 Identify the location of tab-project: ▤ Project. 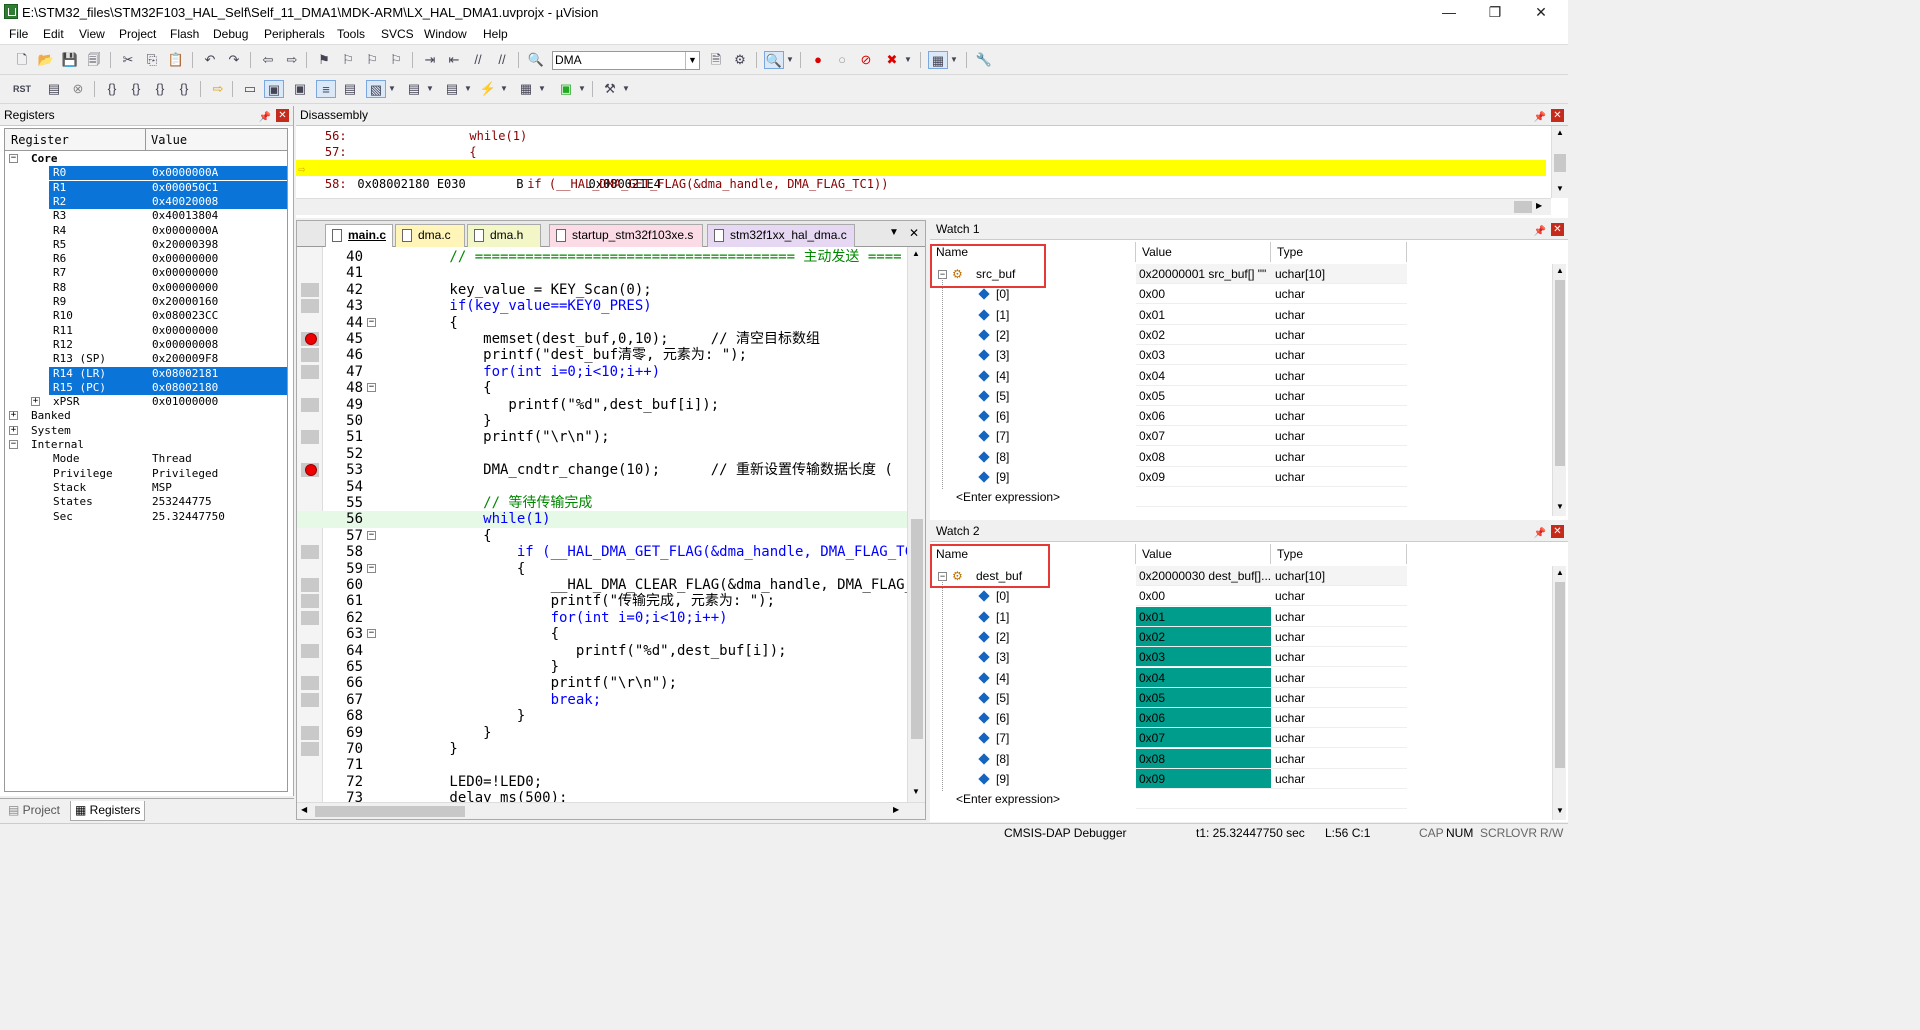
(34, 811).